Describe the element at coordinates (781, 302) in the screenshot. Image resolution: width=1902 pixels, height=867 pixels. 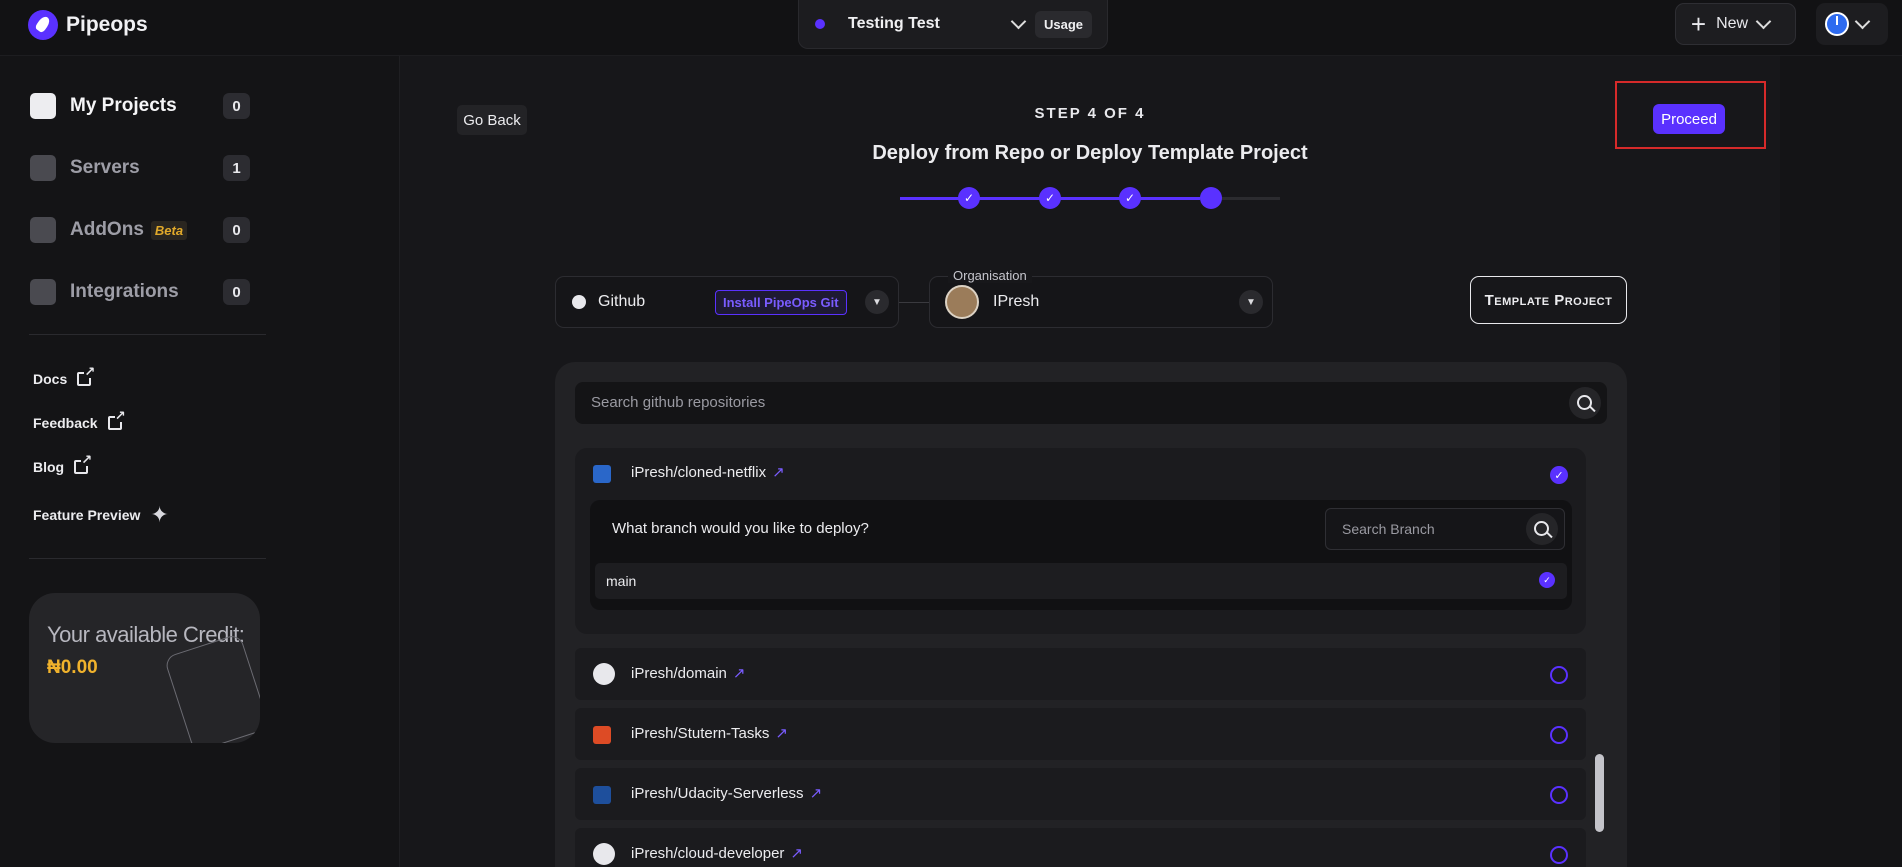
I see `install-git-button: Install PipeOps Git` at that location.